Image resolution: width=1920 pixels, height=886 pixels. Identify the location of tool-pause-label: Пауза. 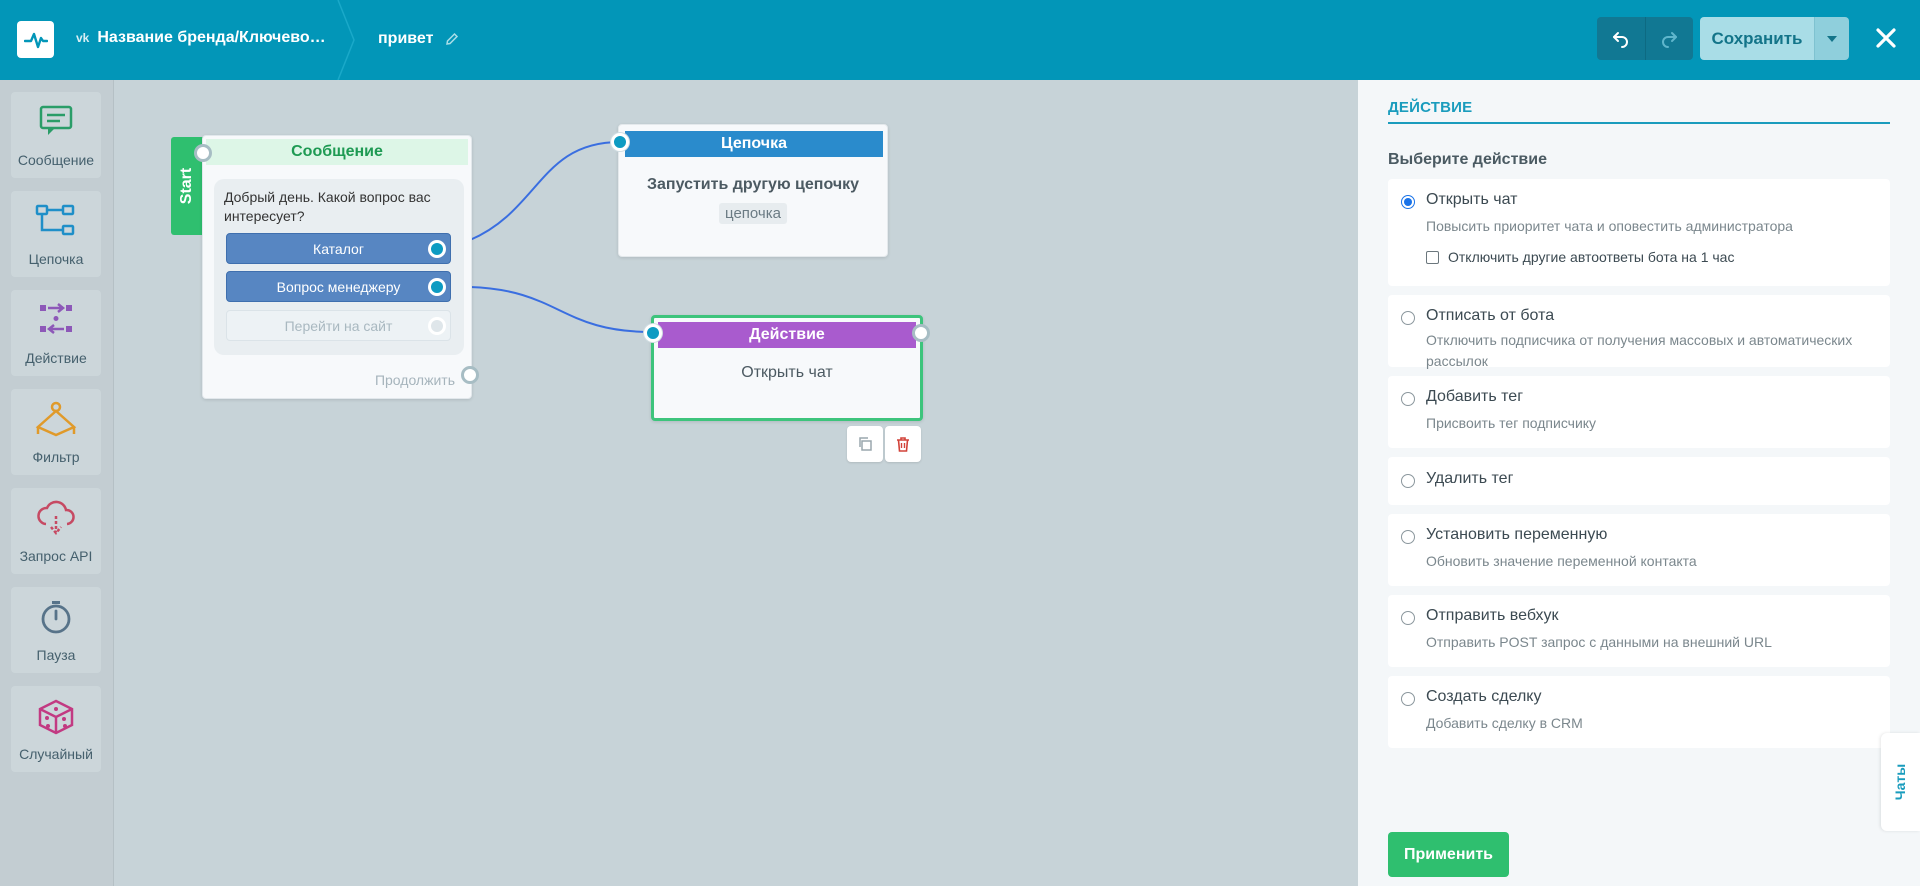
(56, 655).